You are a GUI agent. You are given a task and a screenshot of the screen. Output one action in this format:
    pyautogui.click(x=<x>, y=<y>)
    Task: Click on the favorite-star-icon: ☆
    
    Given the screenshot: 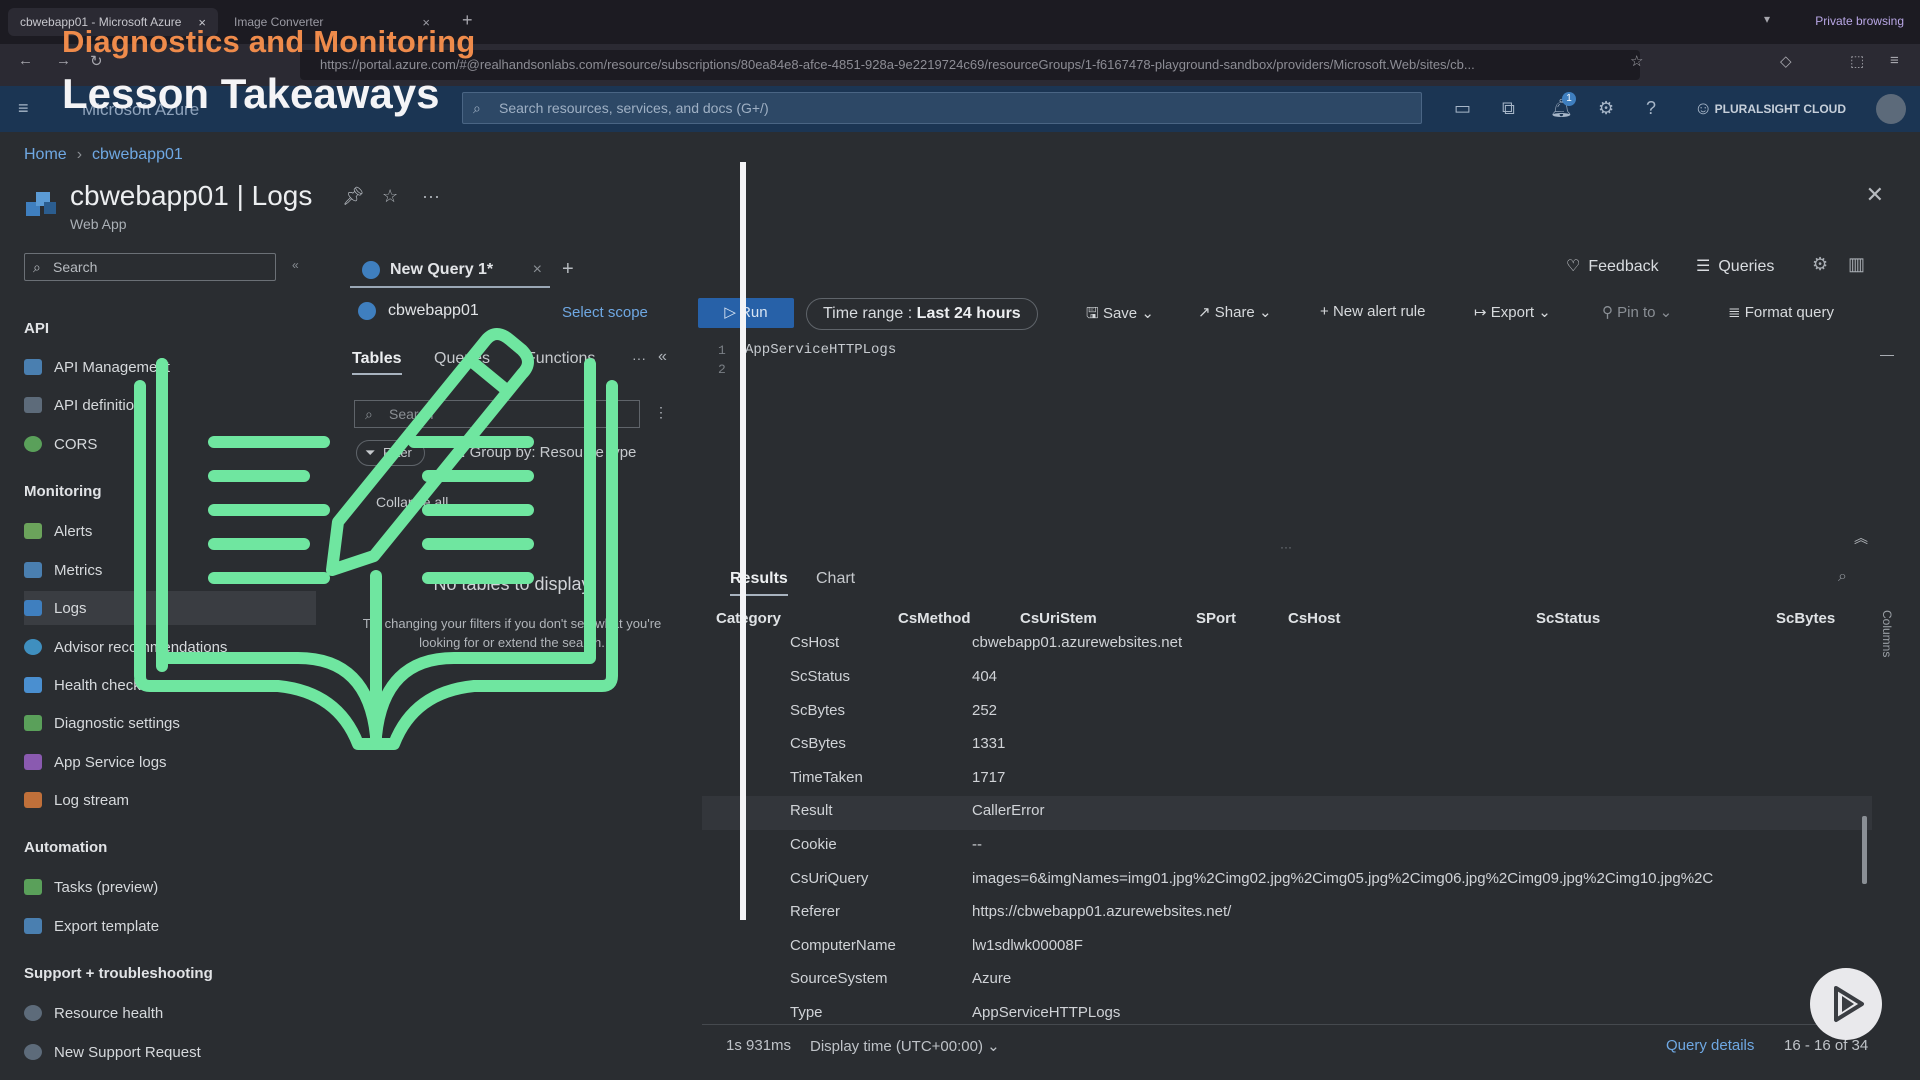 What is the action you would take?
    pyautogui.click(x=390, y=196)
    